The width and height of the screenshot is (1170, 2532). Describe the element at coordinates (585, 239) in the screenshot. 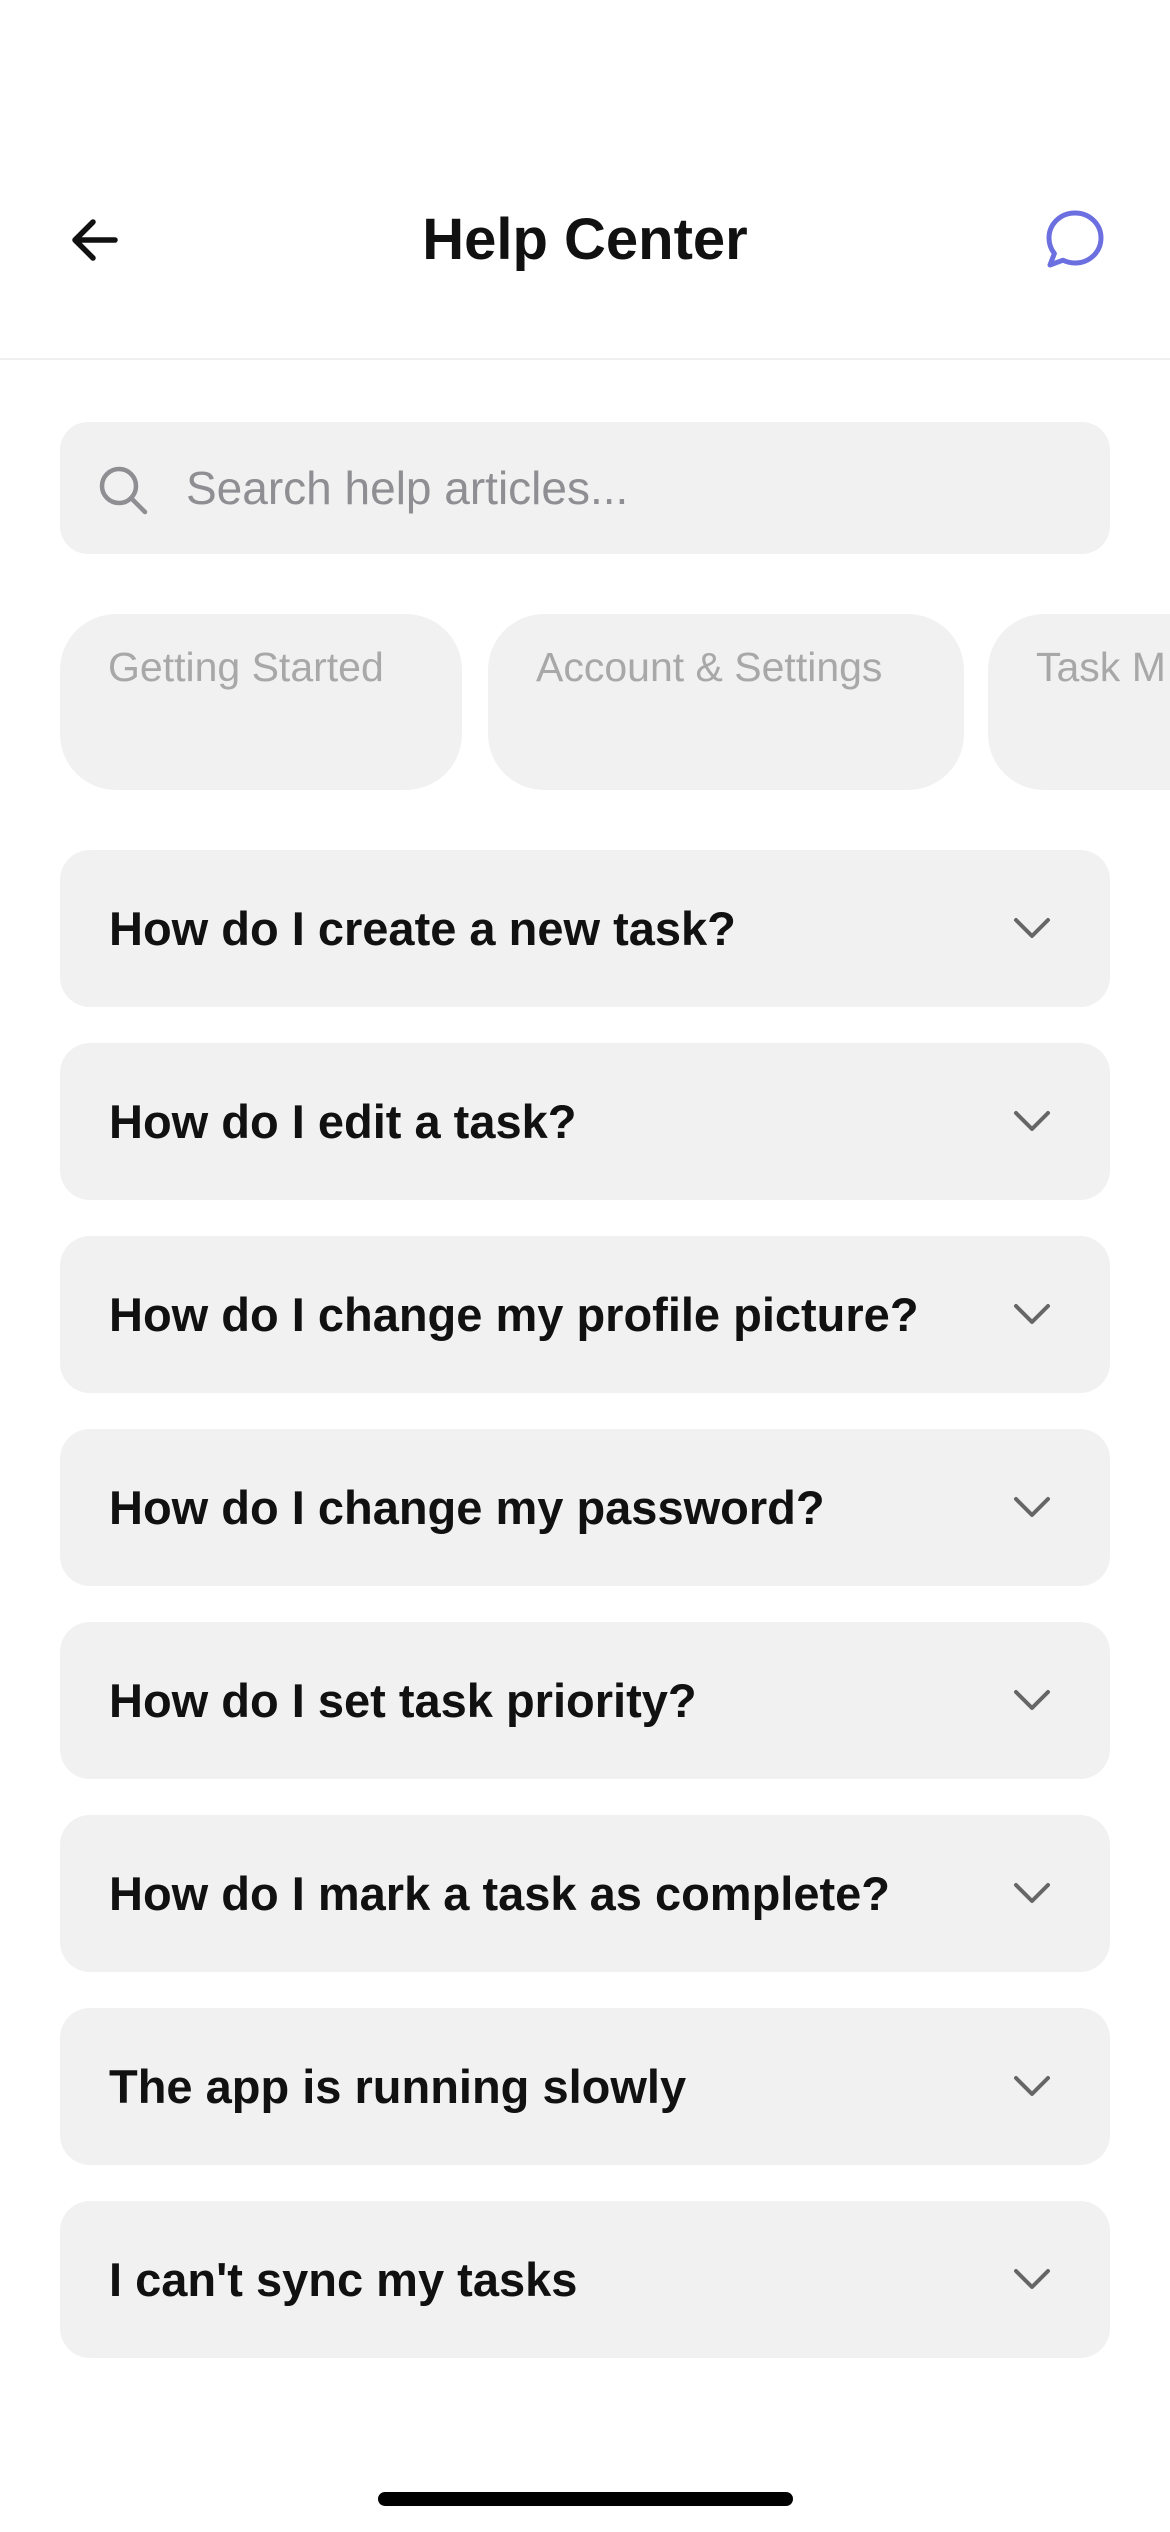

I see `page-title: Help Center` at that location.